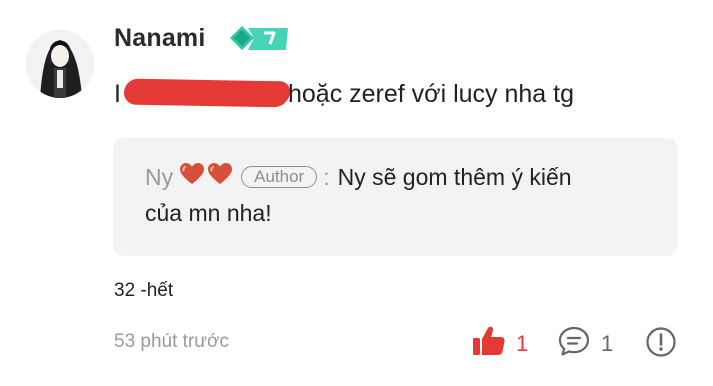 Image resolution: width=713 pixels, height=386 pixels. Describe the element at coordinates (144, 290) in the screenshot. I see `footer-note: 32 -hết` at that location.